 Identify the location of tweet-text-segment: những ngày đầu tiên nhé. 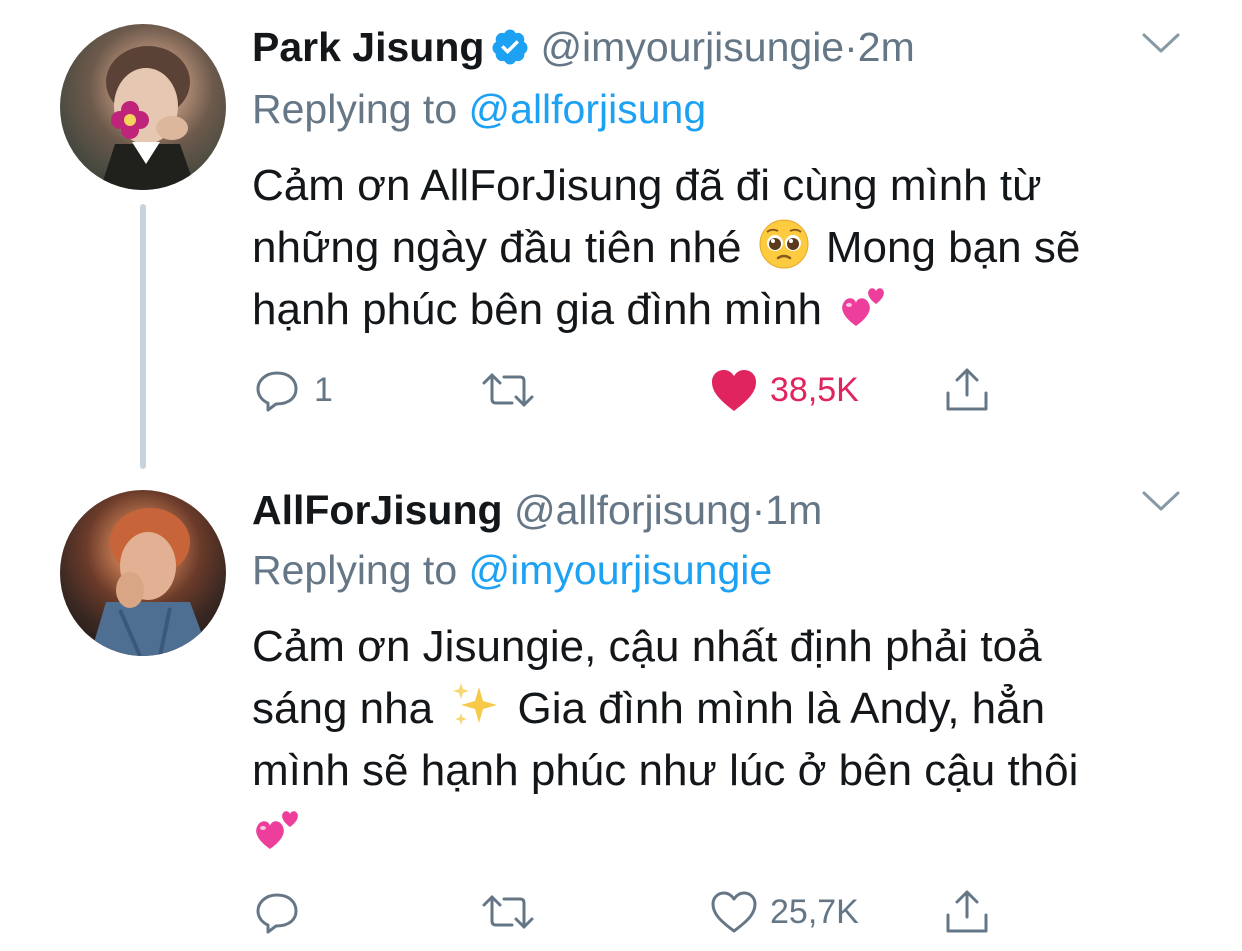
(497, 247).